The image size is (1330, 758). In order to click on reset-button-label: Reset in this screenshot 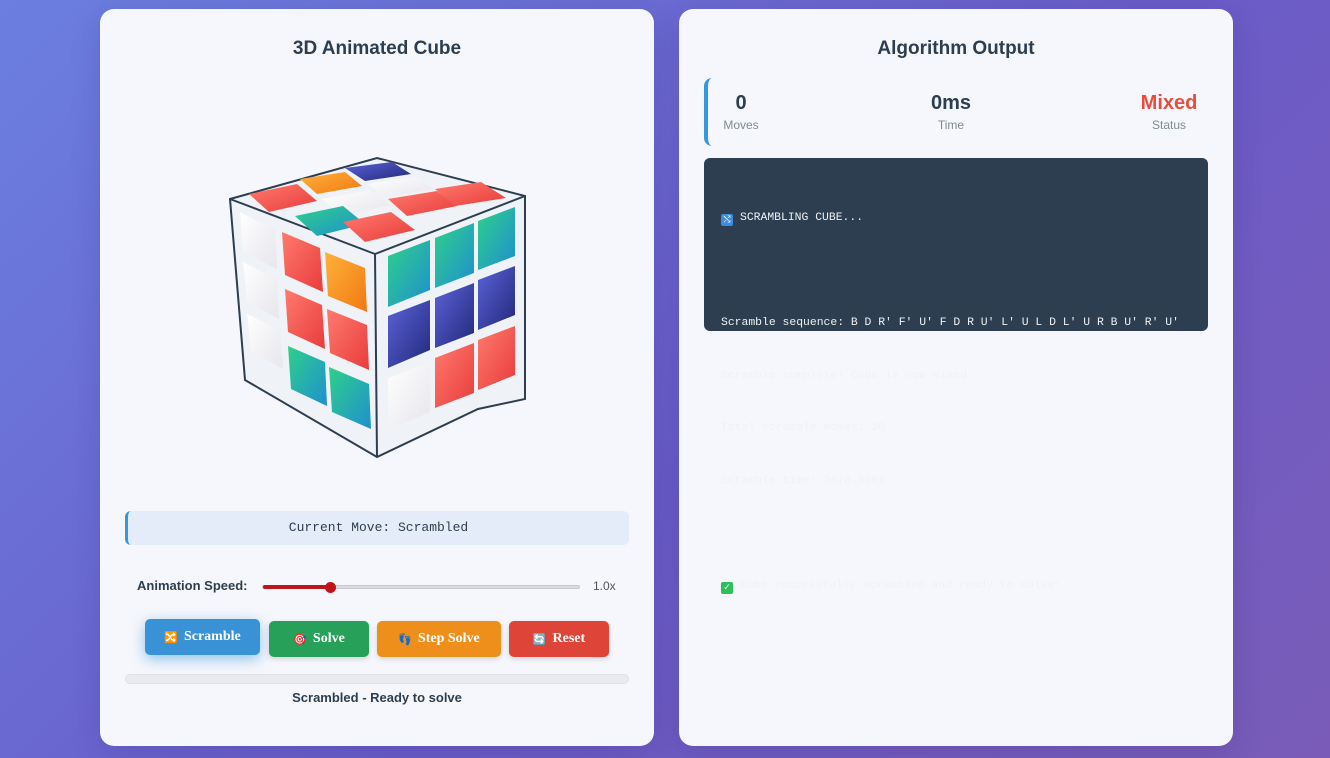, I will do `click(569, 638)`.